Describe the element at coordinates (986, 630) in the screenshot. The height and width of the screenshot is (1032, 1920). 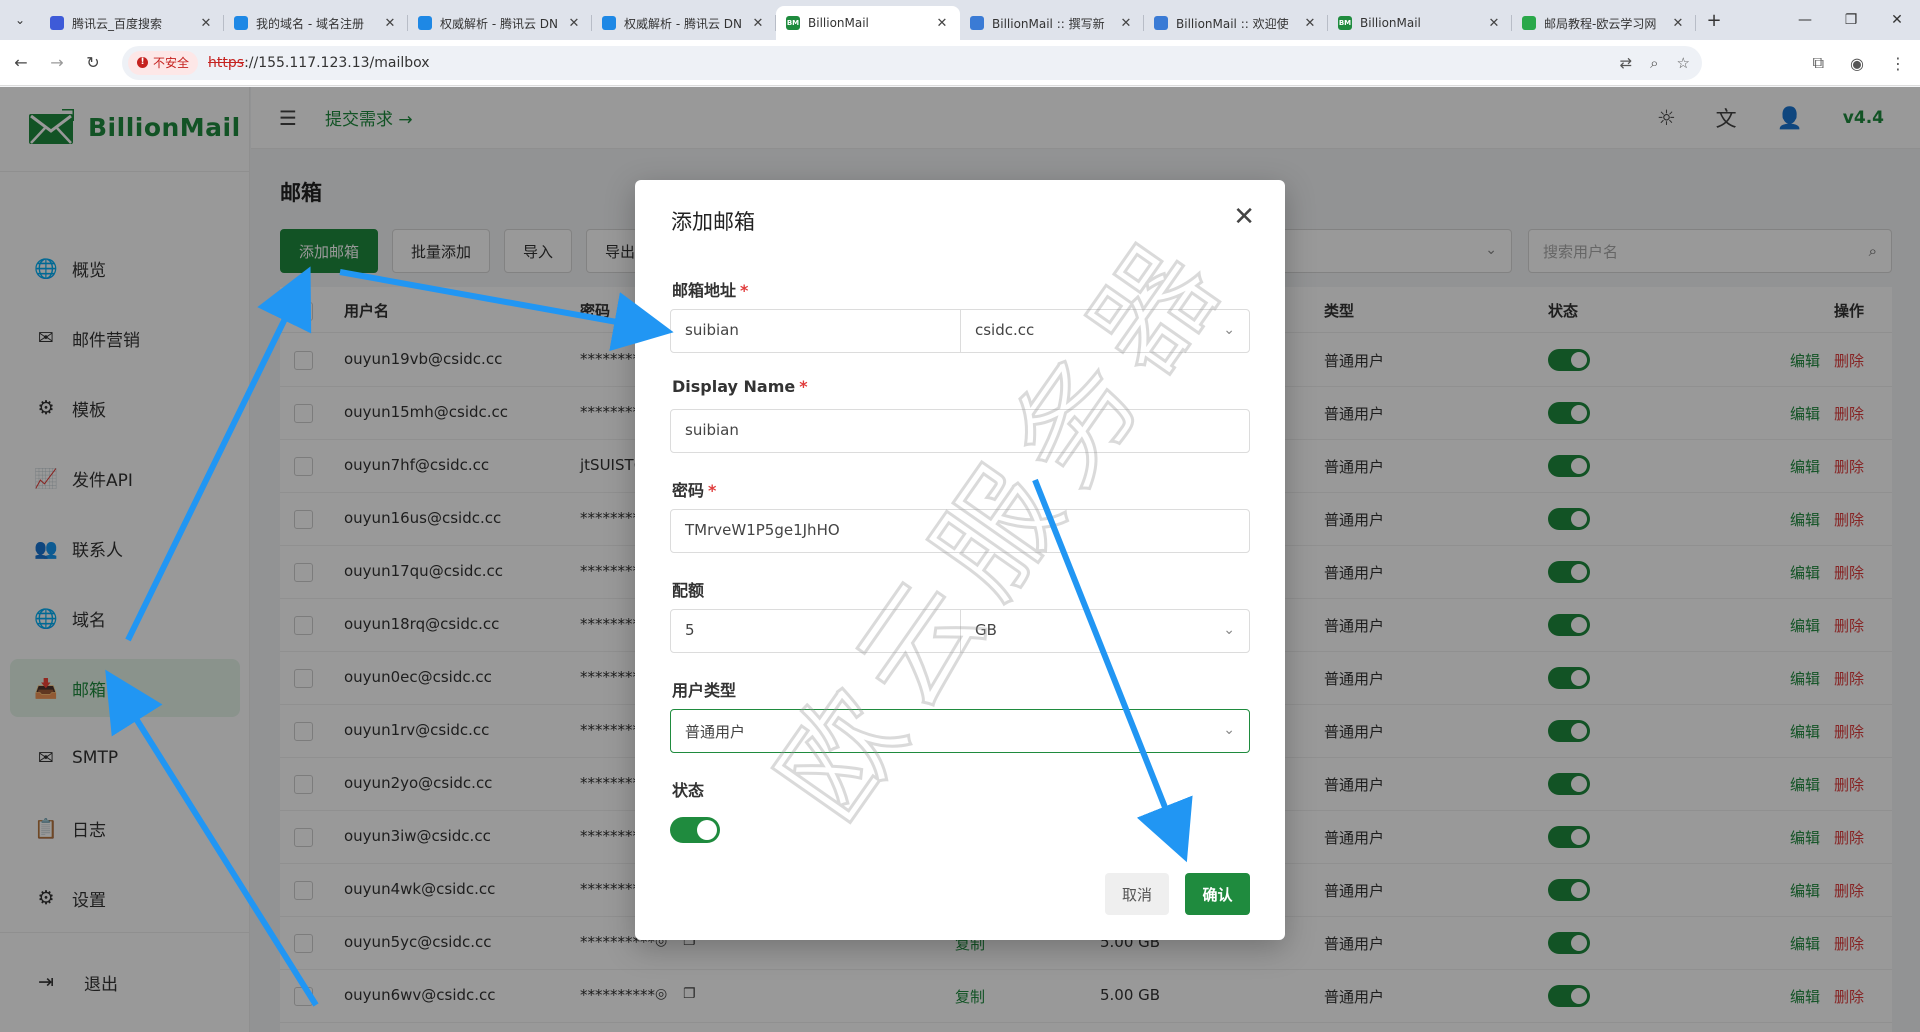
I see `quota-unit-select: GB` at that location.